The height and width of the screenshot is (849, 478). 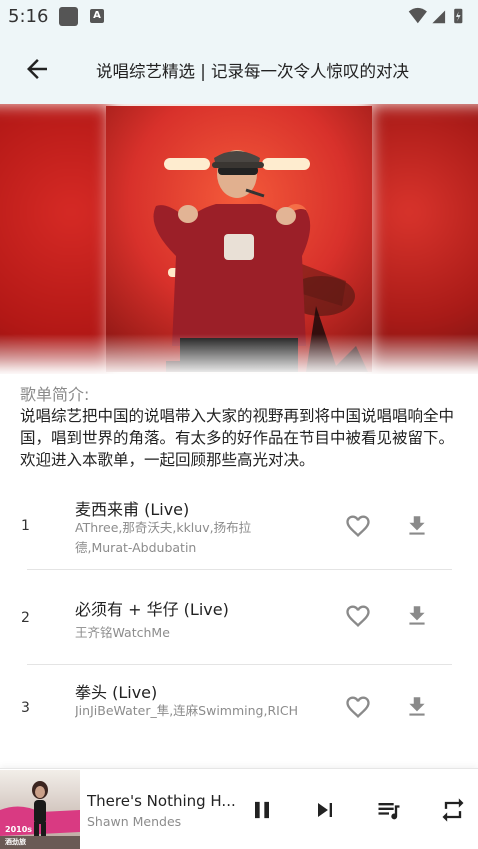 What do you see at coordinates (28, 16) in the screenshot?
I see `status-time: 5:16` at bounding box center [28, 16].